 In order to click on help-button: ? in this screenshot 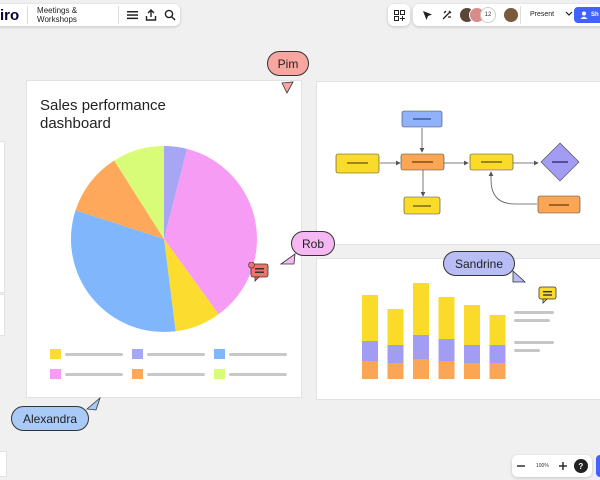, I will do `click(580, 466)`.